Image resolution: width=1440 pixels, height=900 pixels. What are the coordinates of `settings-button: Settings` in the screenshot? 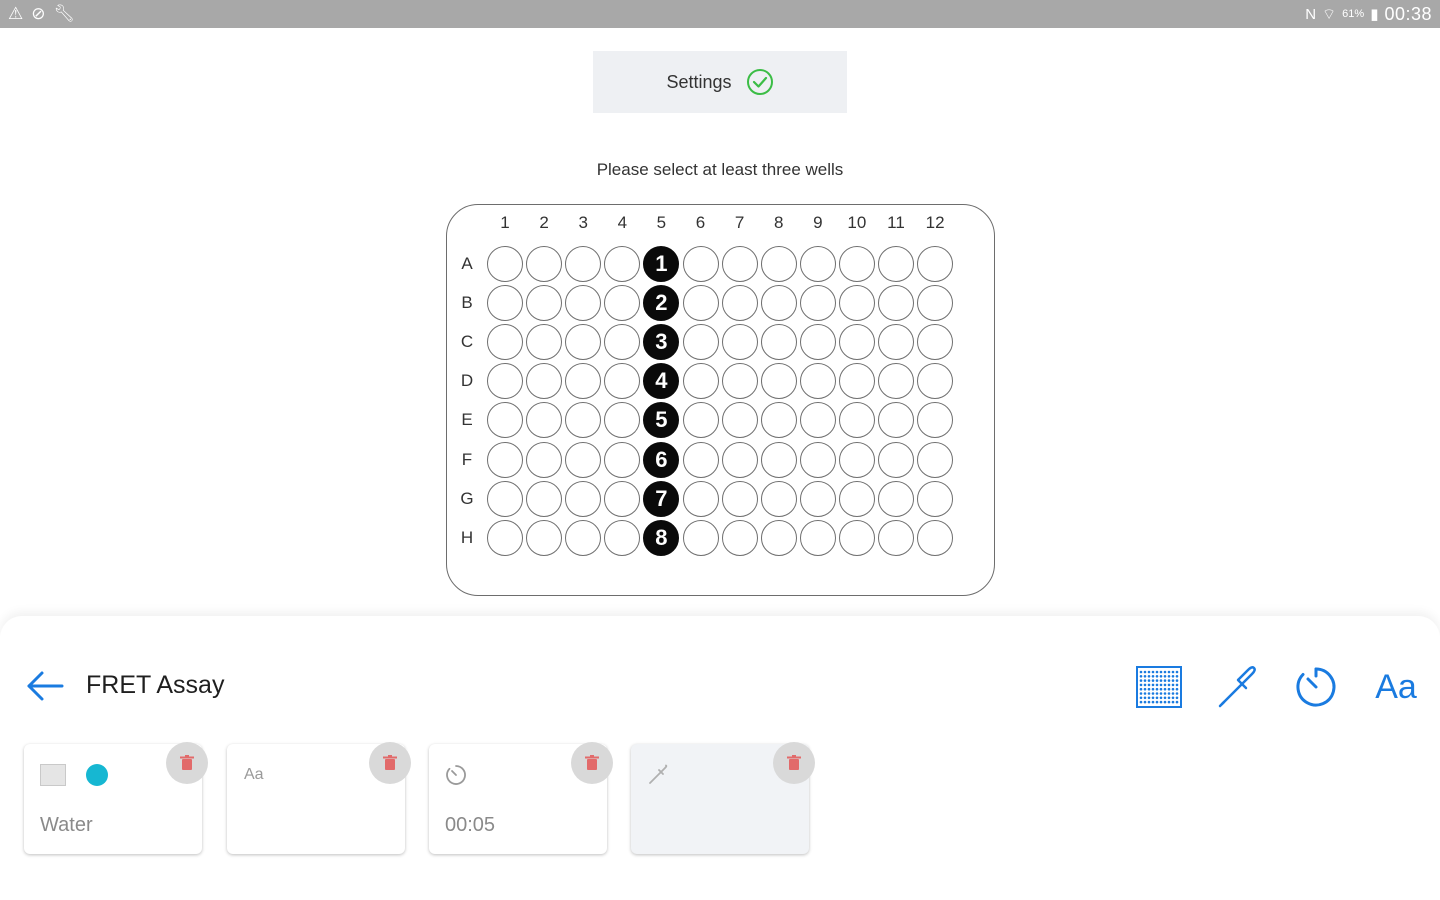 It's located at (720, 82).